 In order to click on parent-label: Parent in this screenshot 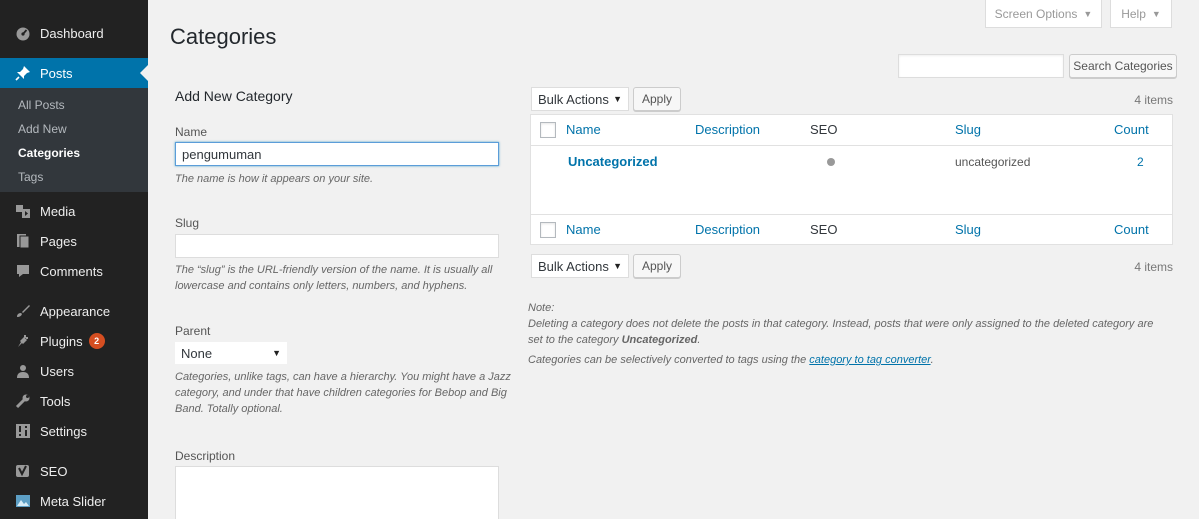, I will do `click(193, 331)`.